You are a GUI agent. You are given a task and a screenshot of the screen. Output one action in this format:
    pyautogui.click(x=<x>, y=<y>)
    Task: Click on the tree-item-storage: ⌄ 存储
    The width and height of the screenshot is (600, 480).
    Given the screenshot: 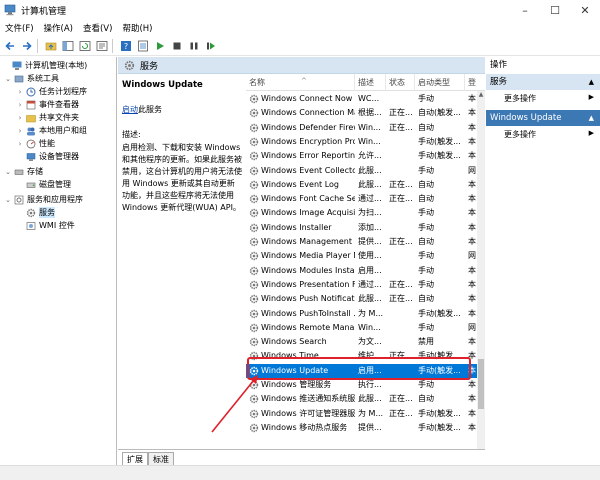 What is the action you would take?
    pyautogui.click(x=23, y=171)
    